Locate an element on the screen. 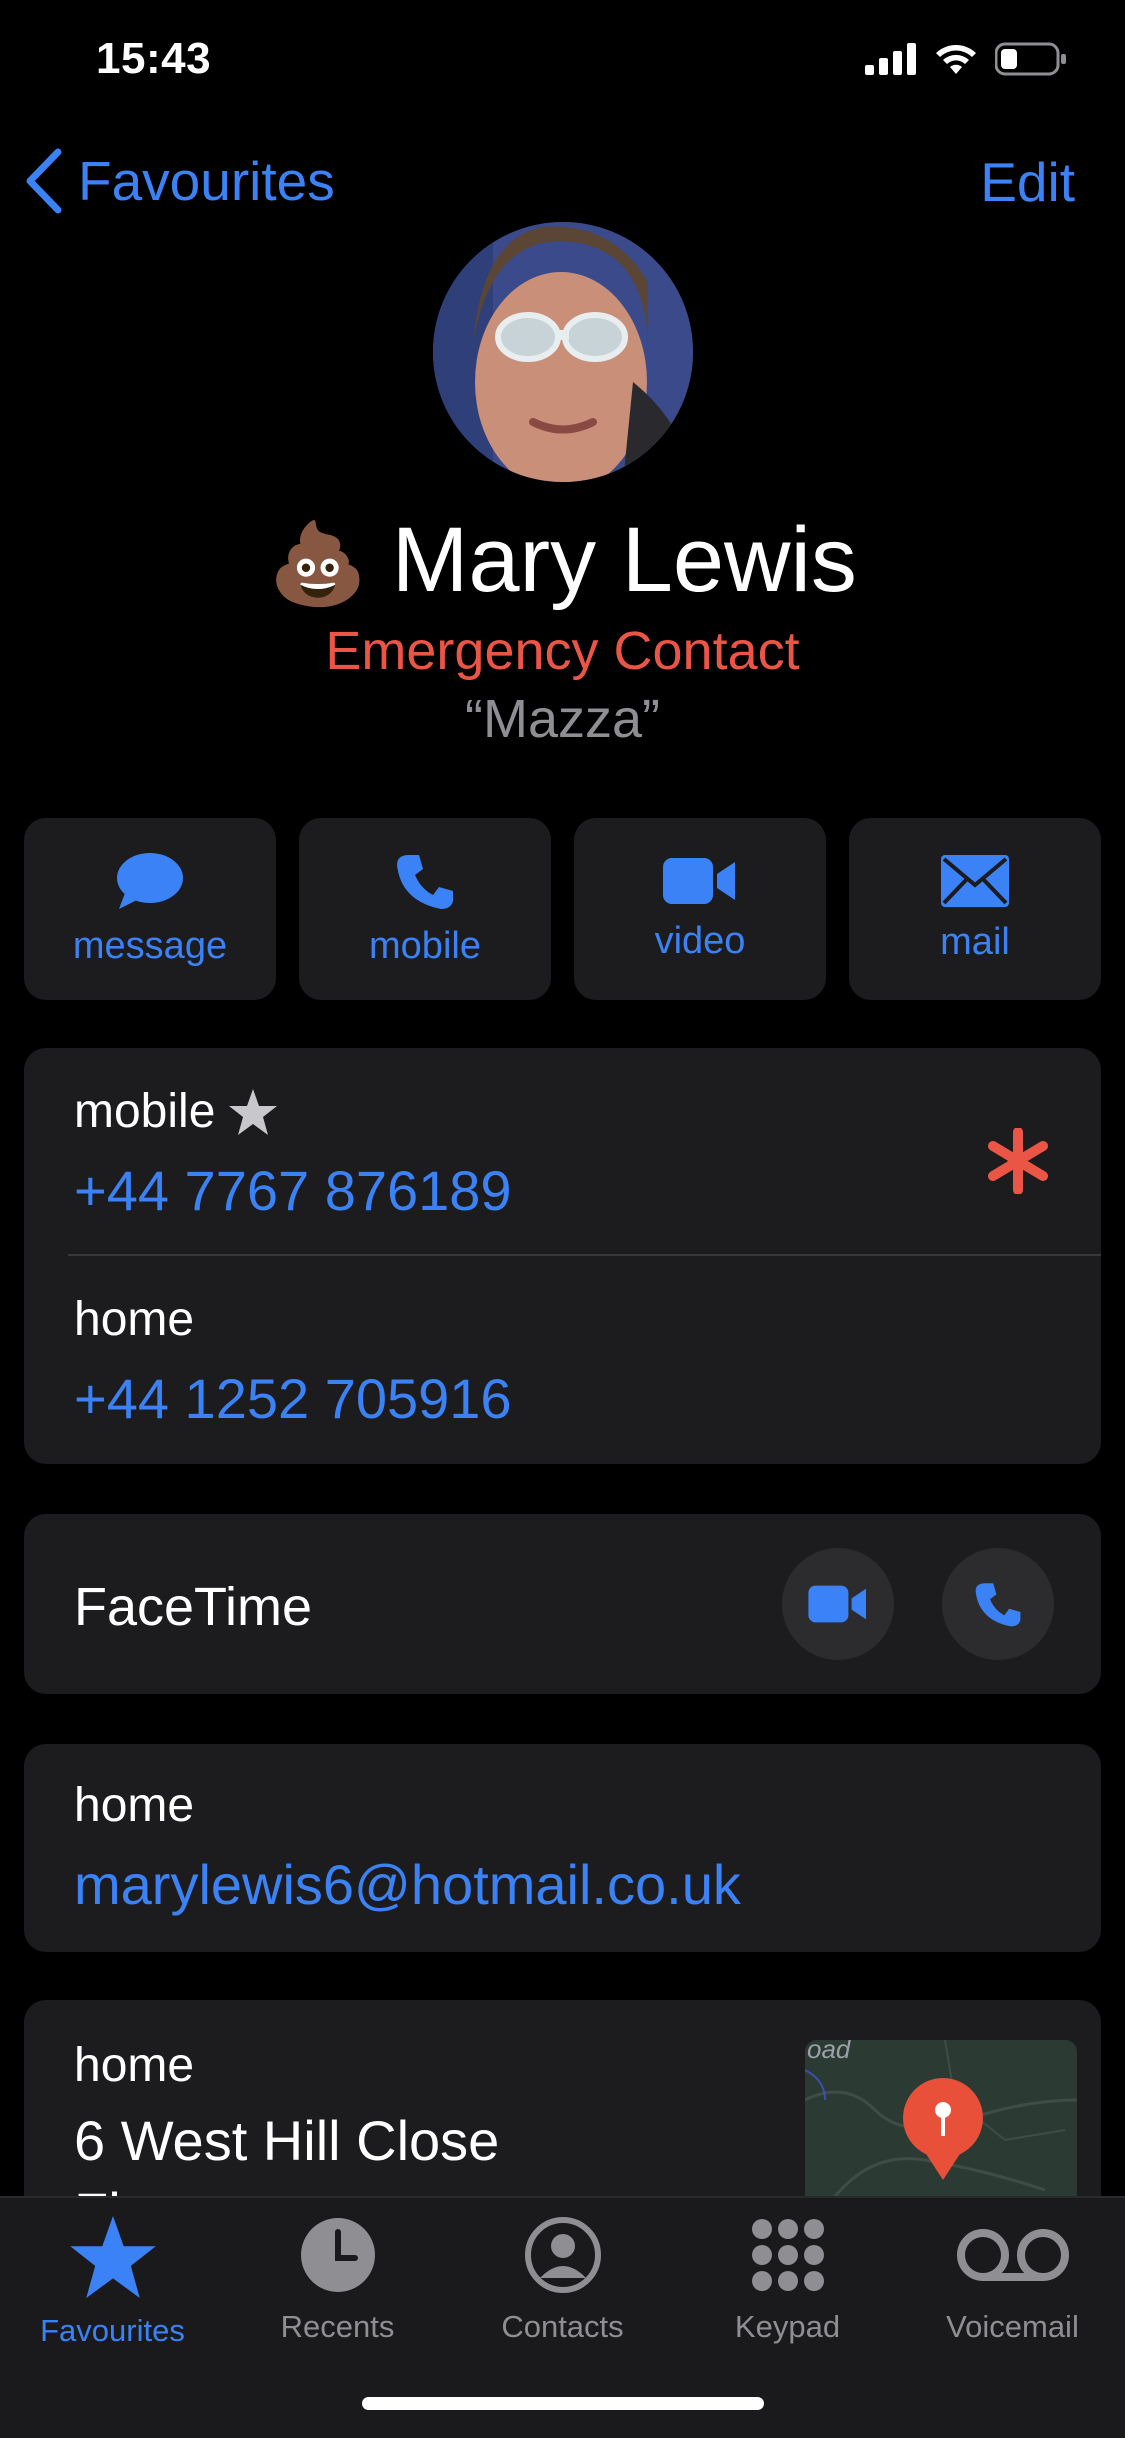 This screenshot has width=1125, height=2438. voicemail-icon is located at coordinates (1012, 2255).